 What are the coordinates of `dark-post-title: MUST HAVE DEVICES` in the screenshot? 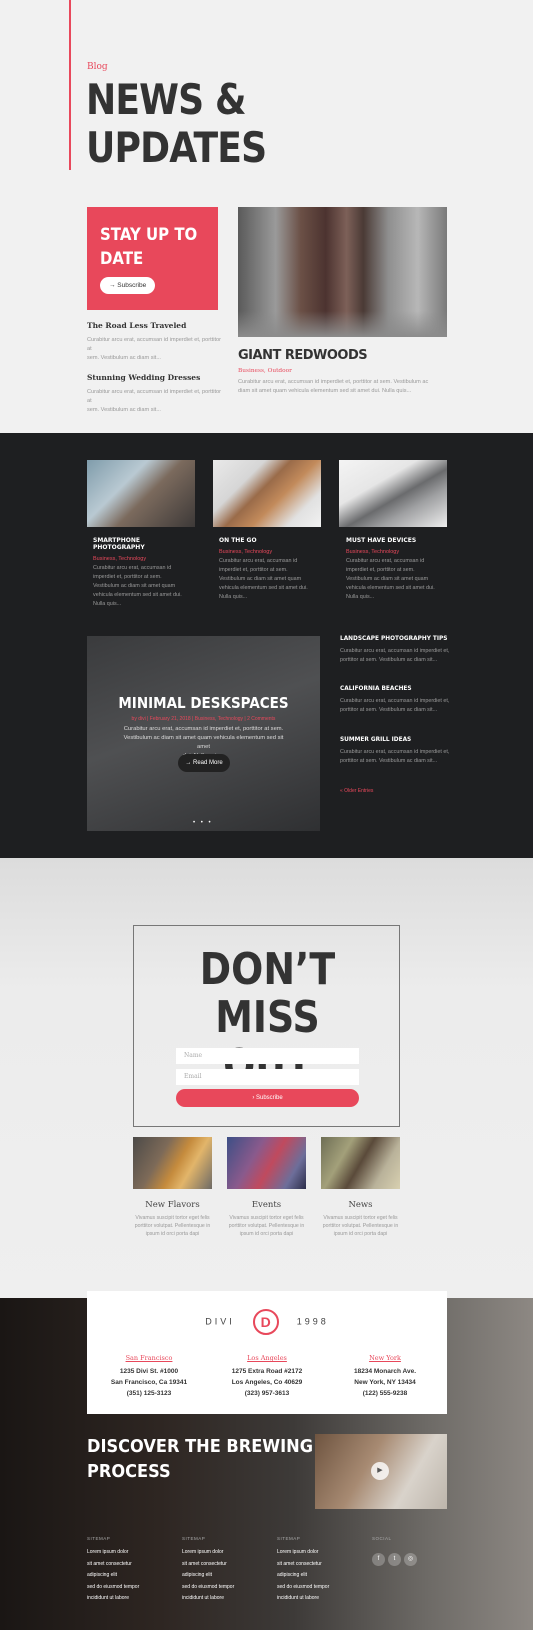 It's located at (396, 540).